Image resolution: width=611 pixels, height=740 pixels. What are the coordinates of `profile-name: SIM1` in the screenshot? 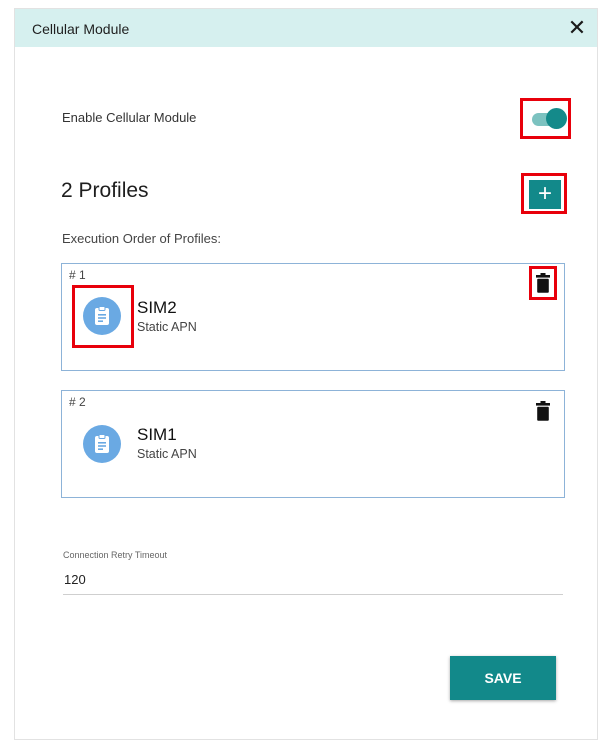 It's located at (157, 434).